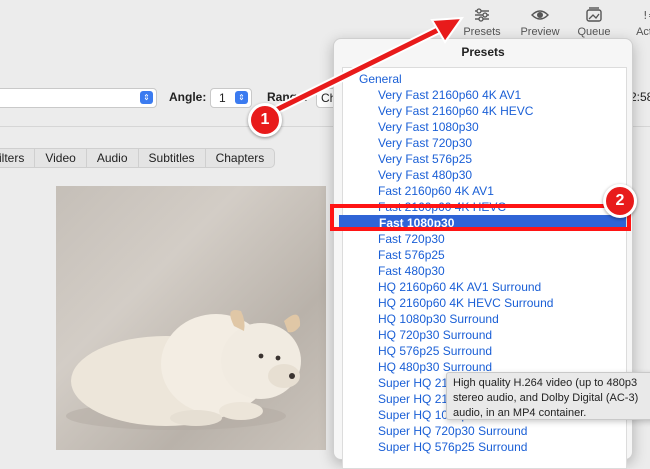 The image size is (650, 469). I want to click on duration-text: 2:58, so click(640, 97).